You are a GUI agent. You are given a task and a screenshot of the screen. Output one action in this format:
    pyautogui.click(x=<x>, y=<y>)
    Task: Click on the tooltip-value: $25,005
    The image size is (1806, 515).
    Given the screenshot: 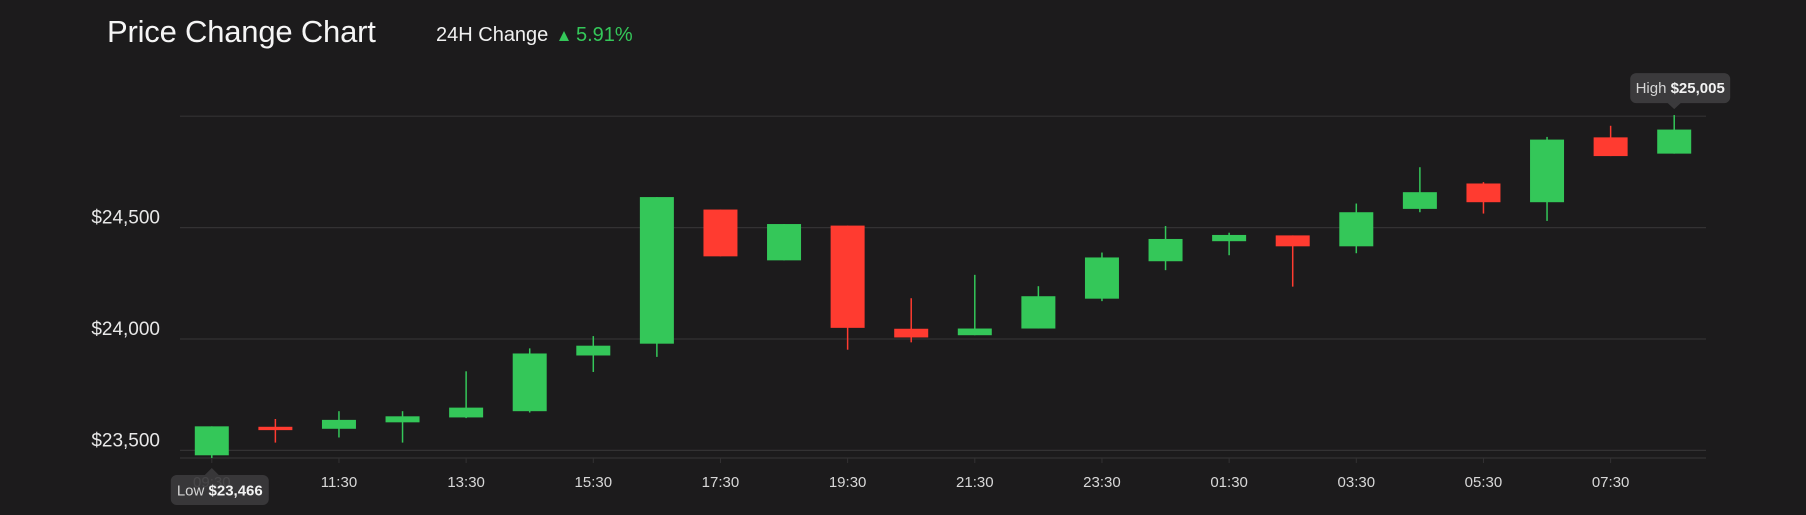 What is the action you would take?
    pyautogui.click(x=1698, y=88)
    